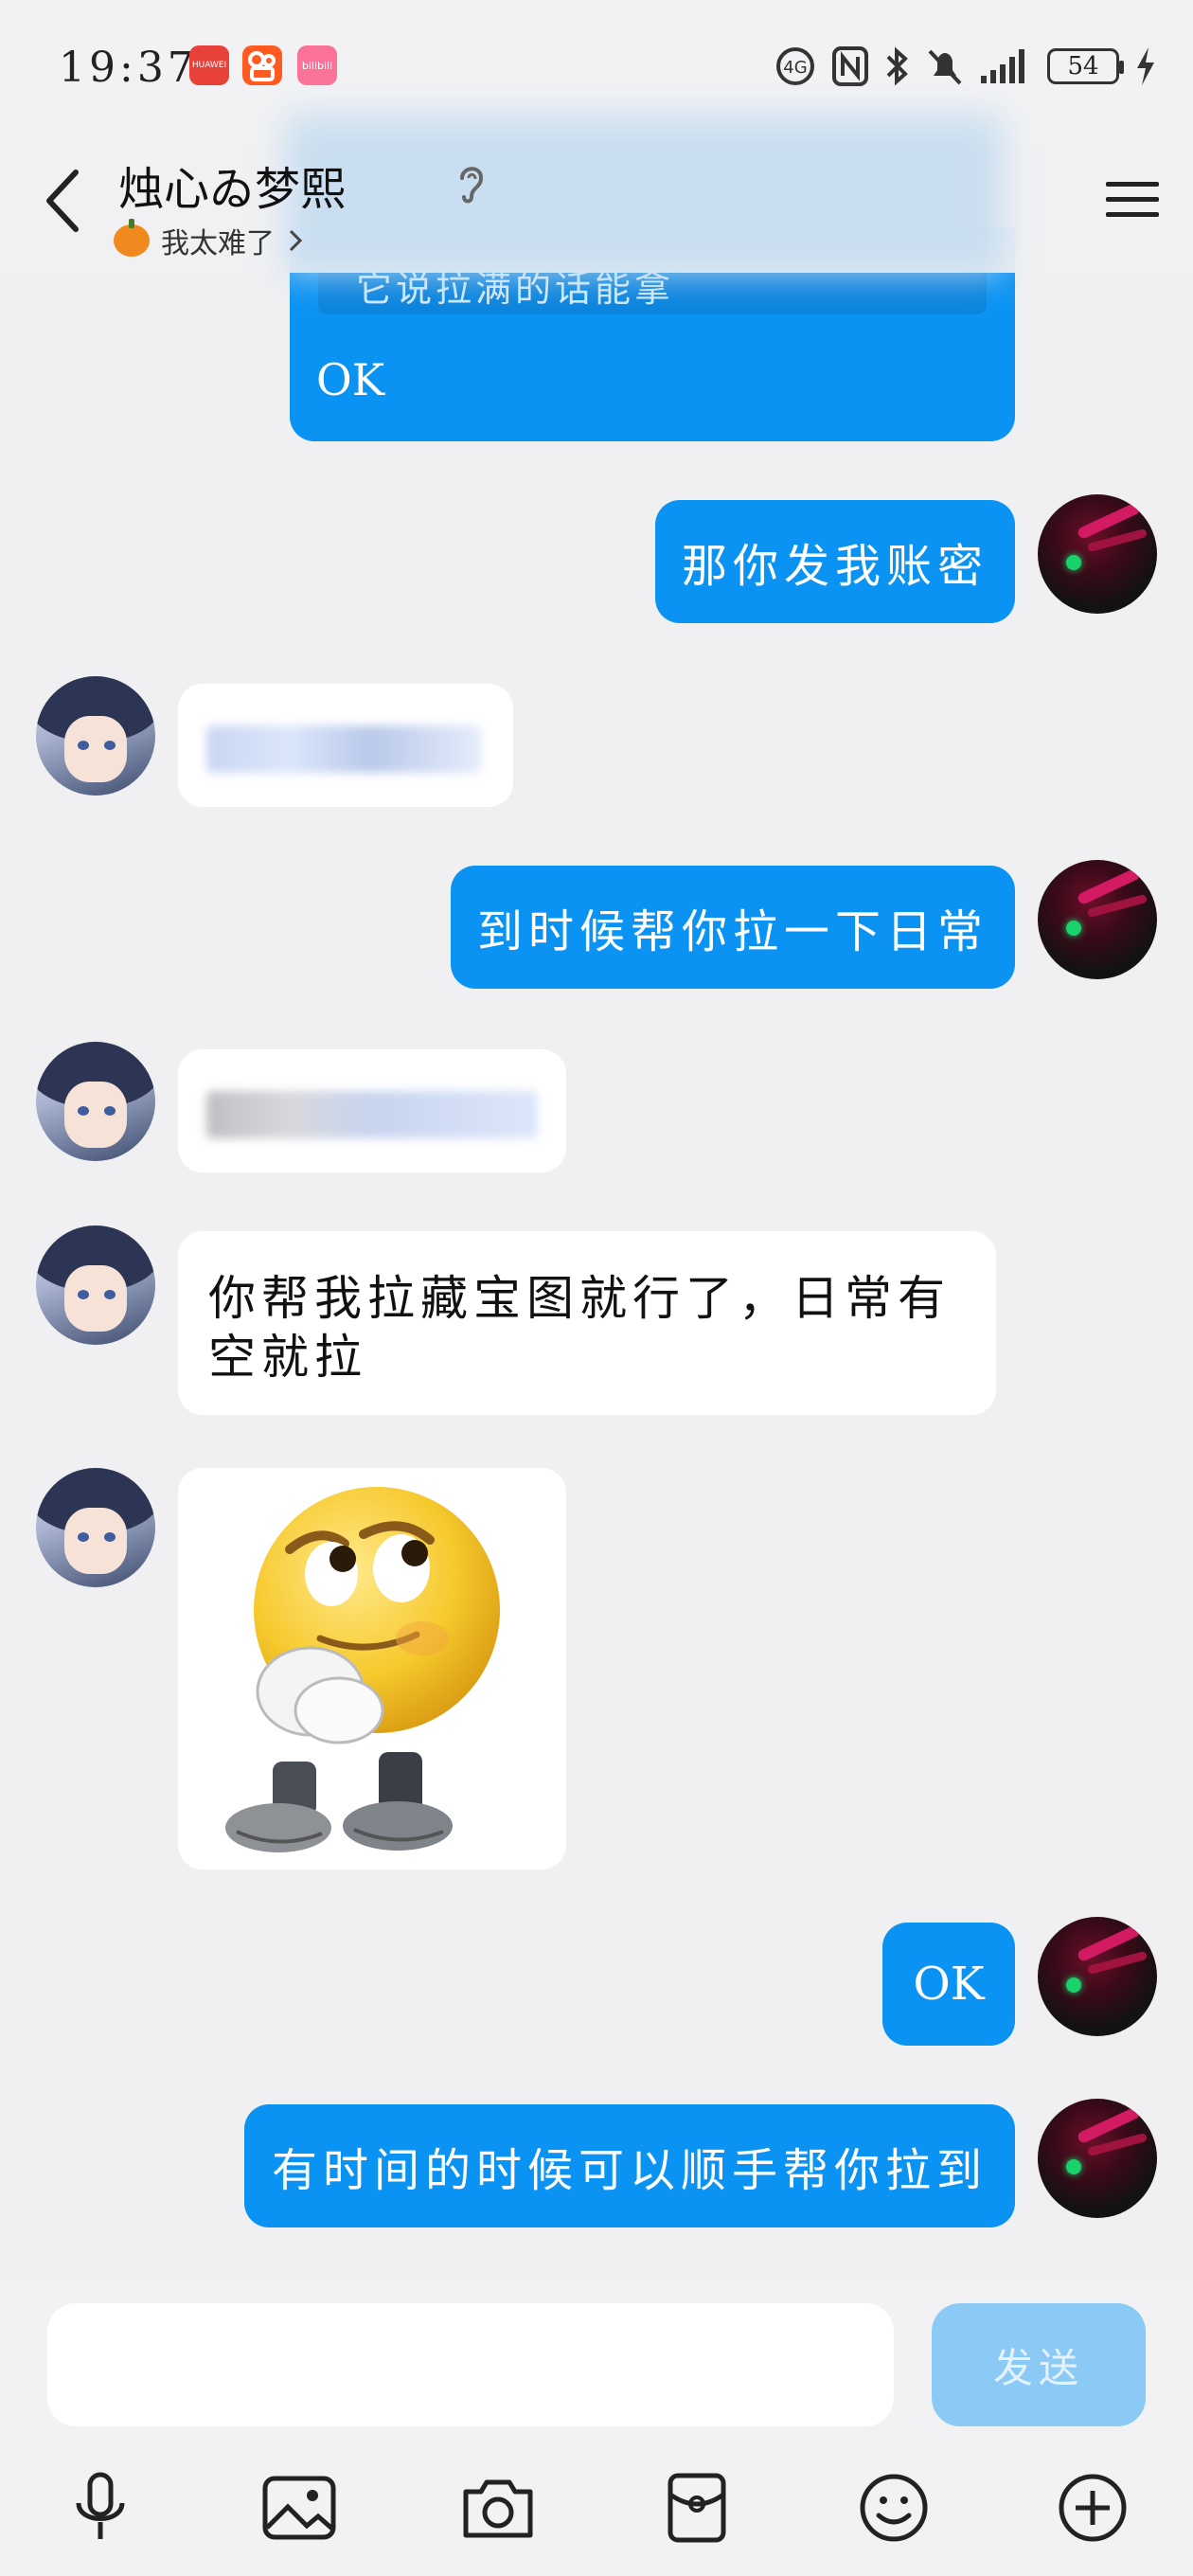 The image size is (1193, 2576). I want to click on kuaishou-app-icon, so click(262, 65).